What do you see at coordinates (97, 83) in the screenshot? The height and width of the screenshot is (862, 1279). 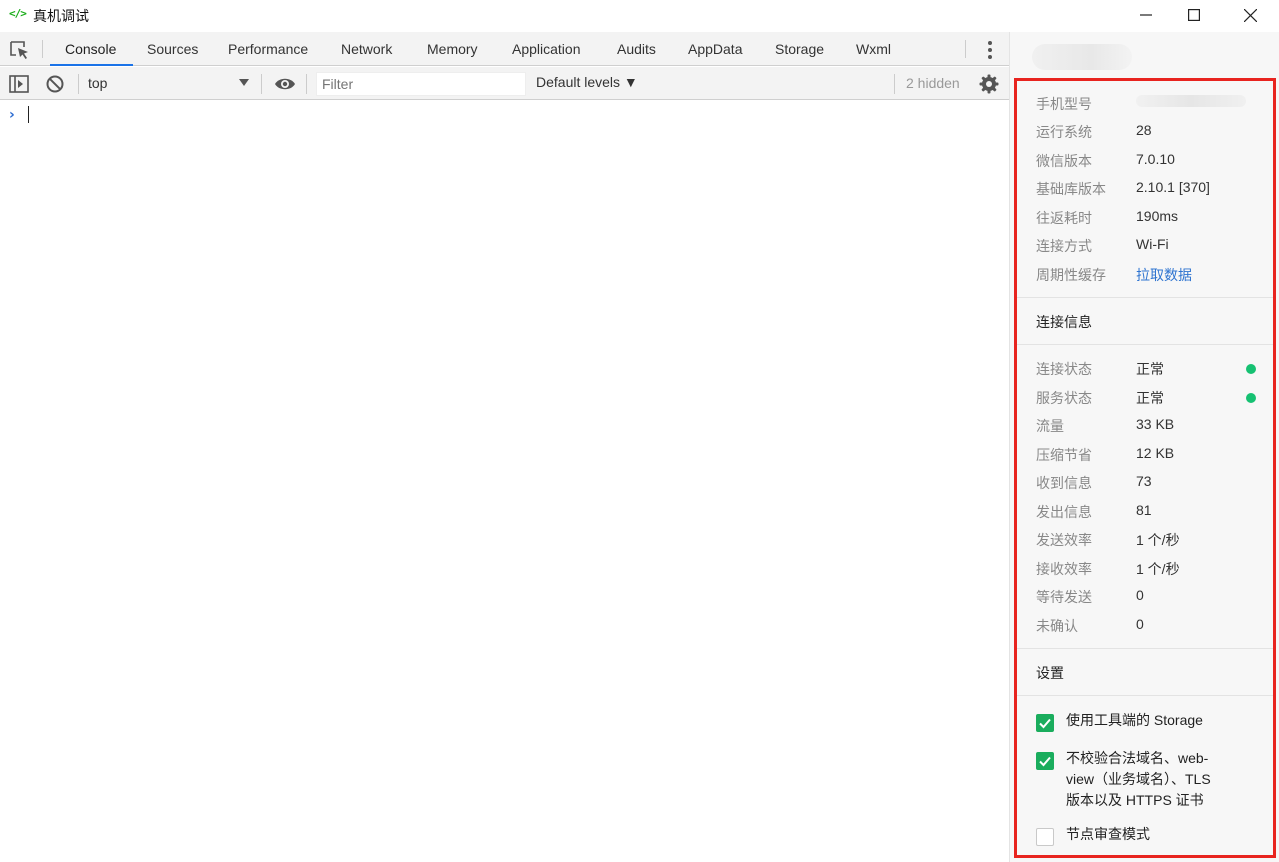 I see `context-selector: top` at bounding box center [97, 83].